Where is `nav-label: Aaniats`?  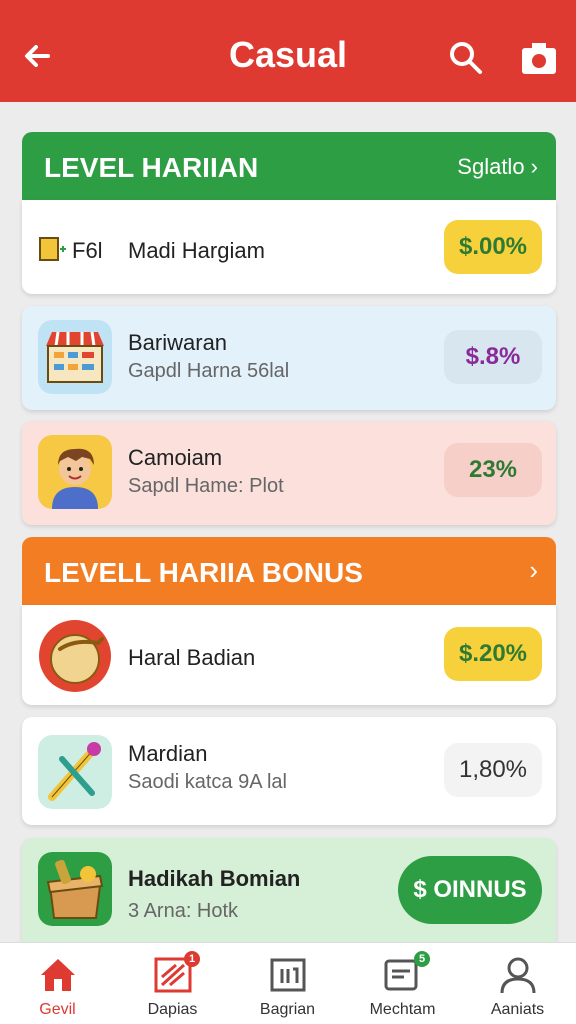
nav-label: Aaniats is located at coordinates (517, 1009).